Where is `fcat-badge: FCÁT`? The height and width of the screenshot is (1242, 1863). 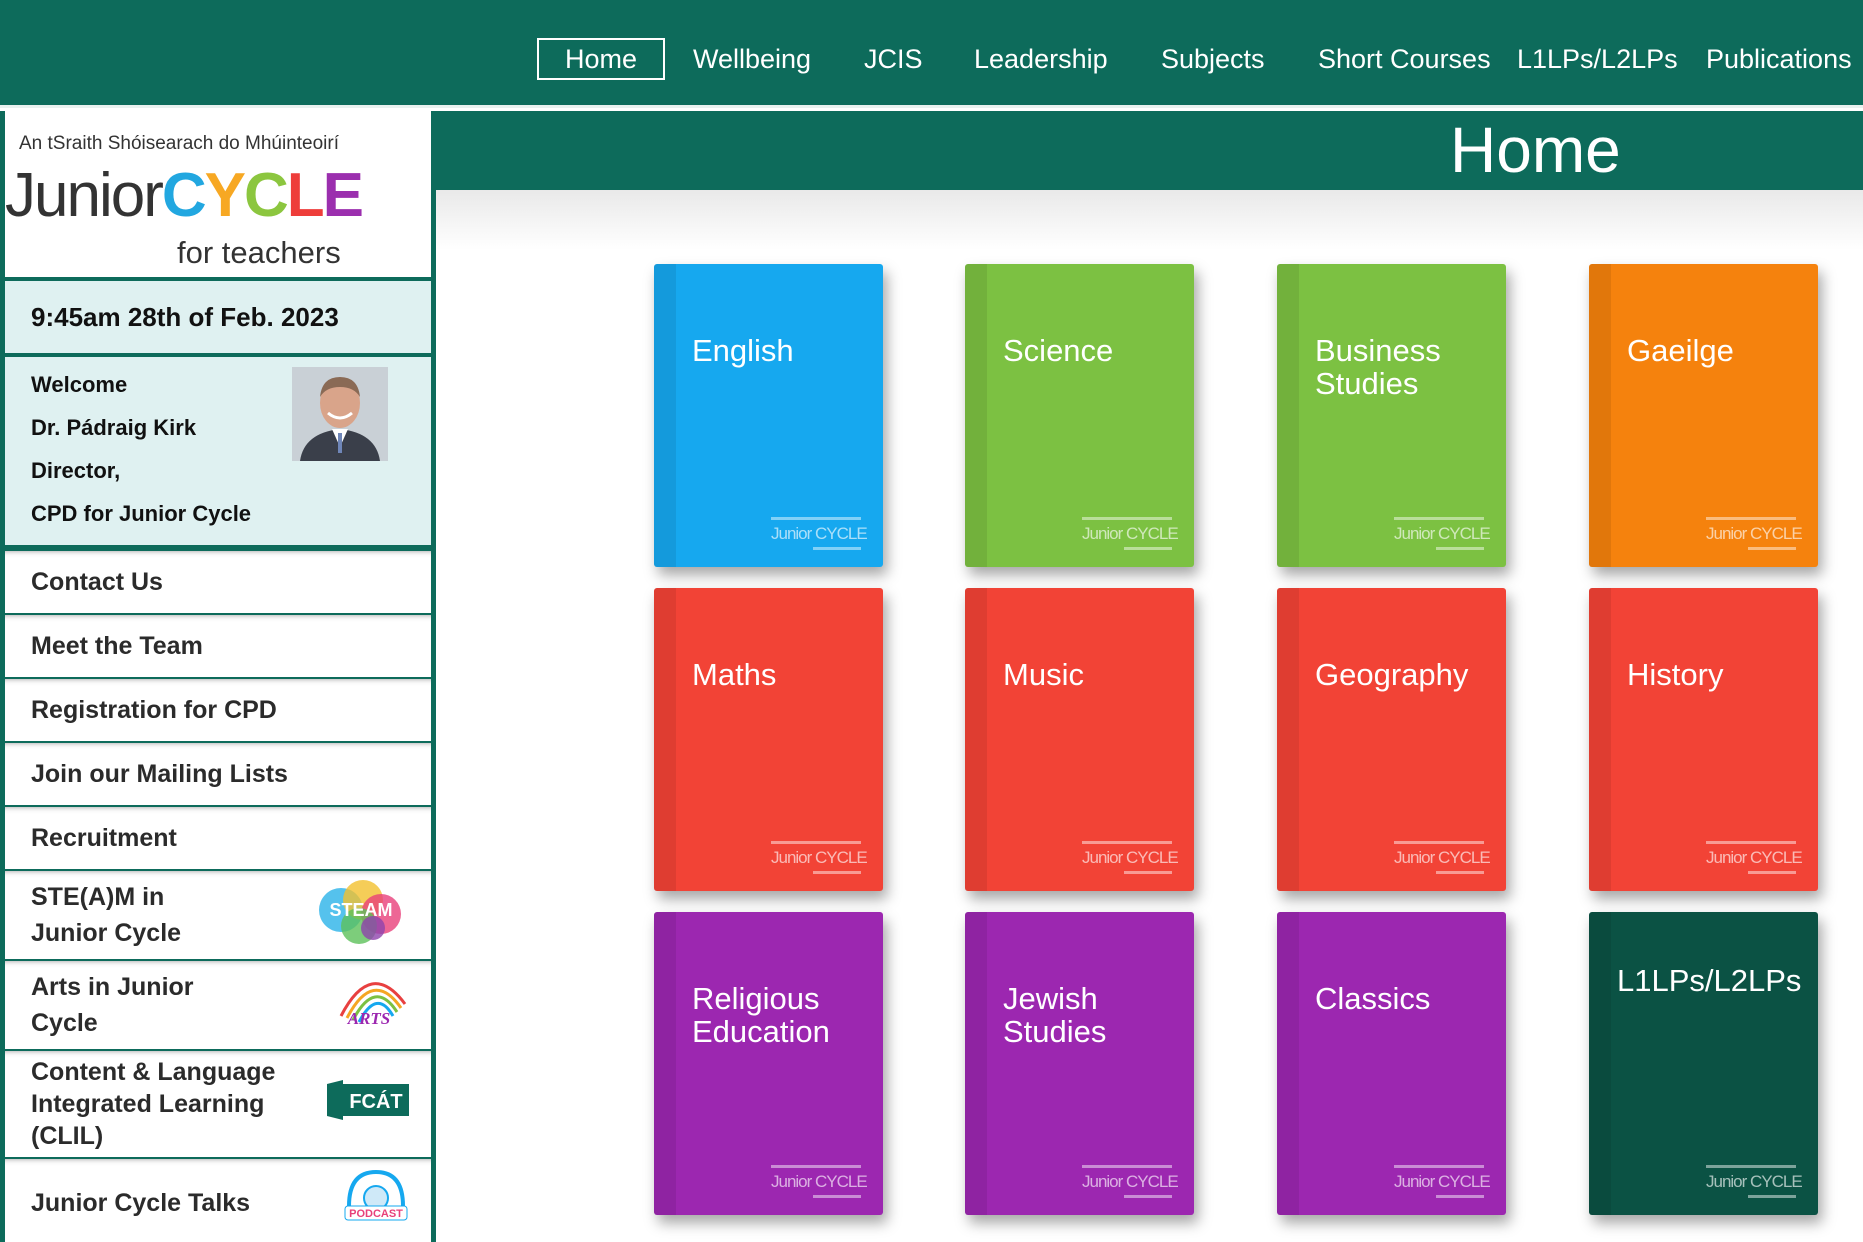 fcat-badge: FCÁT is located at coordinates (368, 1104).